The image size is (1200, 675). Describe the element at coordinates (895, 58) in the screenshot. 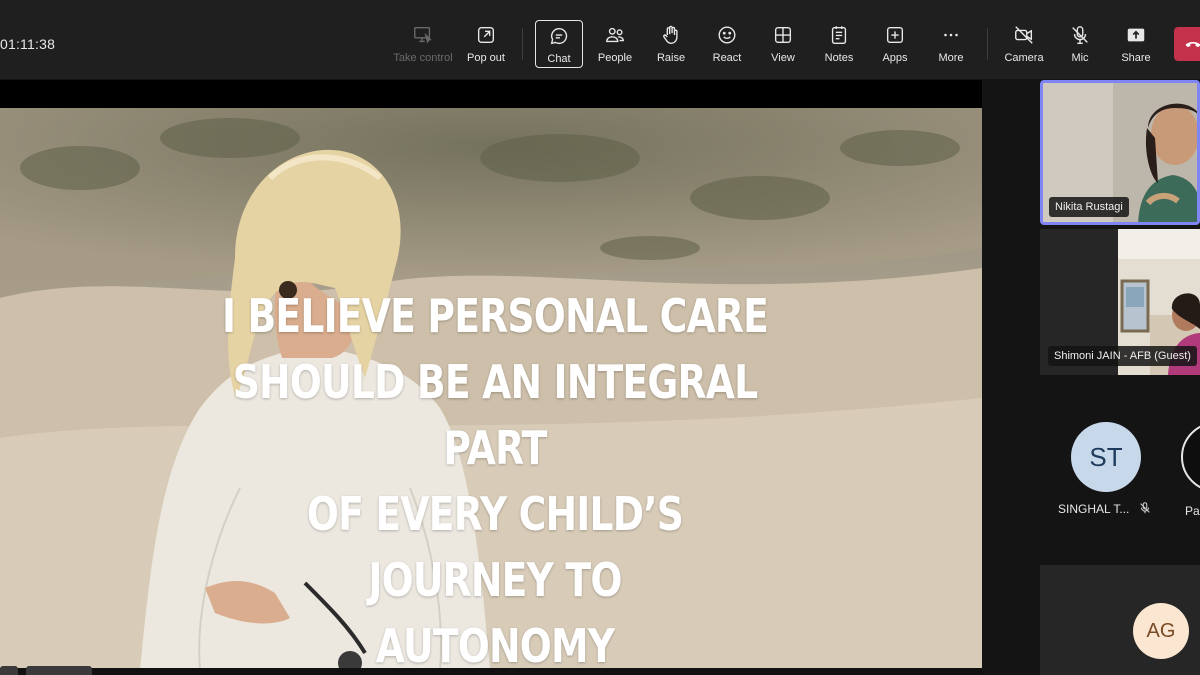

I see `apps-label: Apps` at that location.